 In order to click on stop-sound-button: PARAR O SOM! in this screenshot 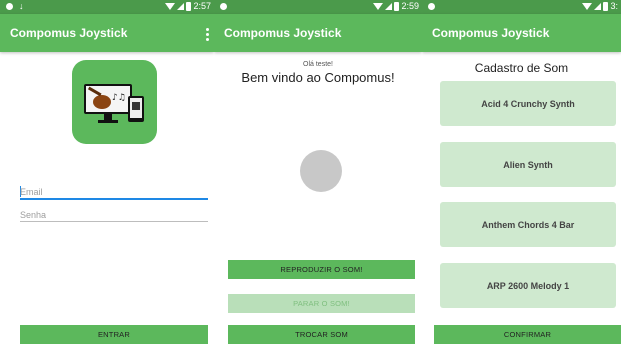, I will do `click(321, 303)`.